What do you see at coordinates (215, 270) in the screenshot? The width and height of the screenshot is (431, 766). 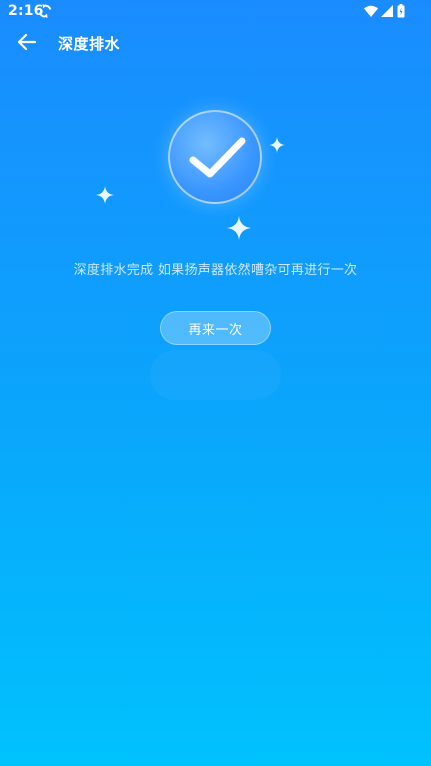 I see `result-message: 深度排水完成 如果扬声器依然嘈杂可再进行一次` at bounding box center [215, 270].